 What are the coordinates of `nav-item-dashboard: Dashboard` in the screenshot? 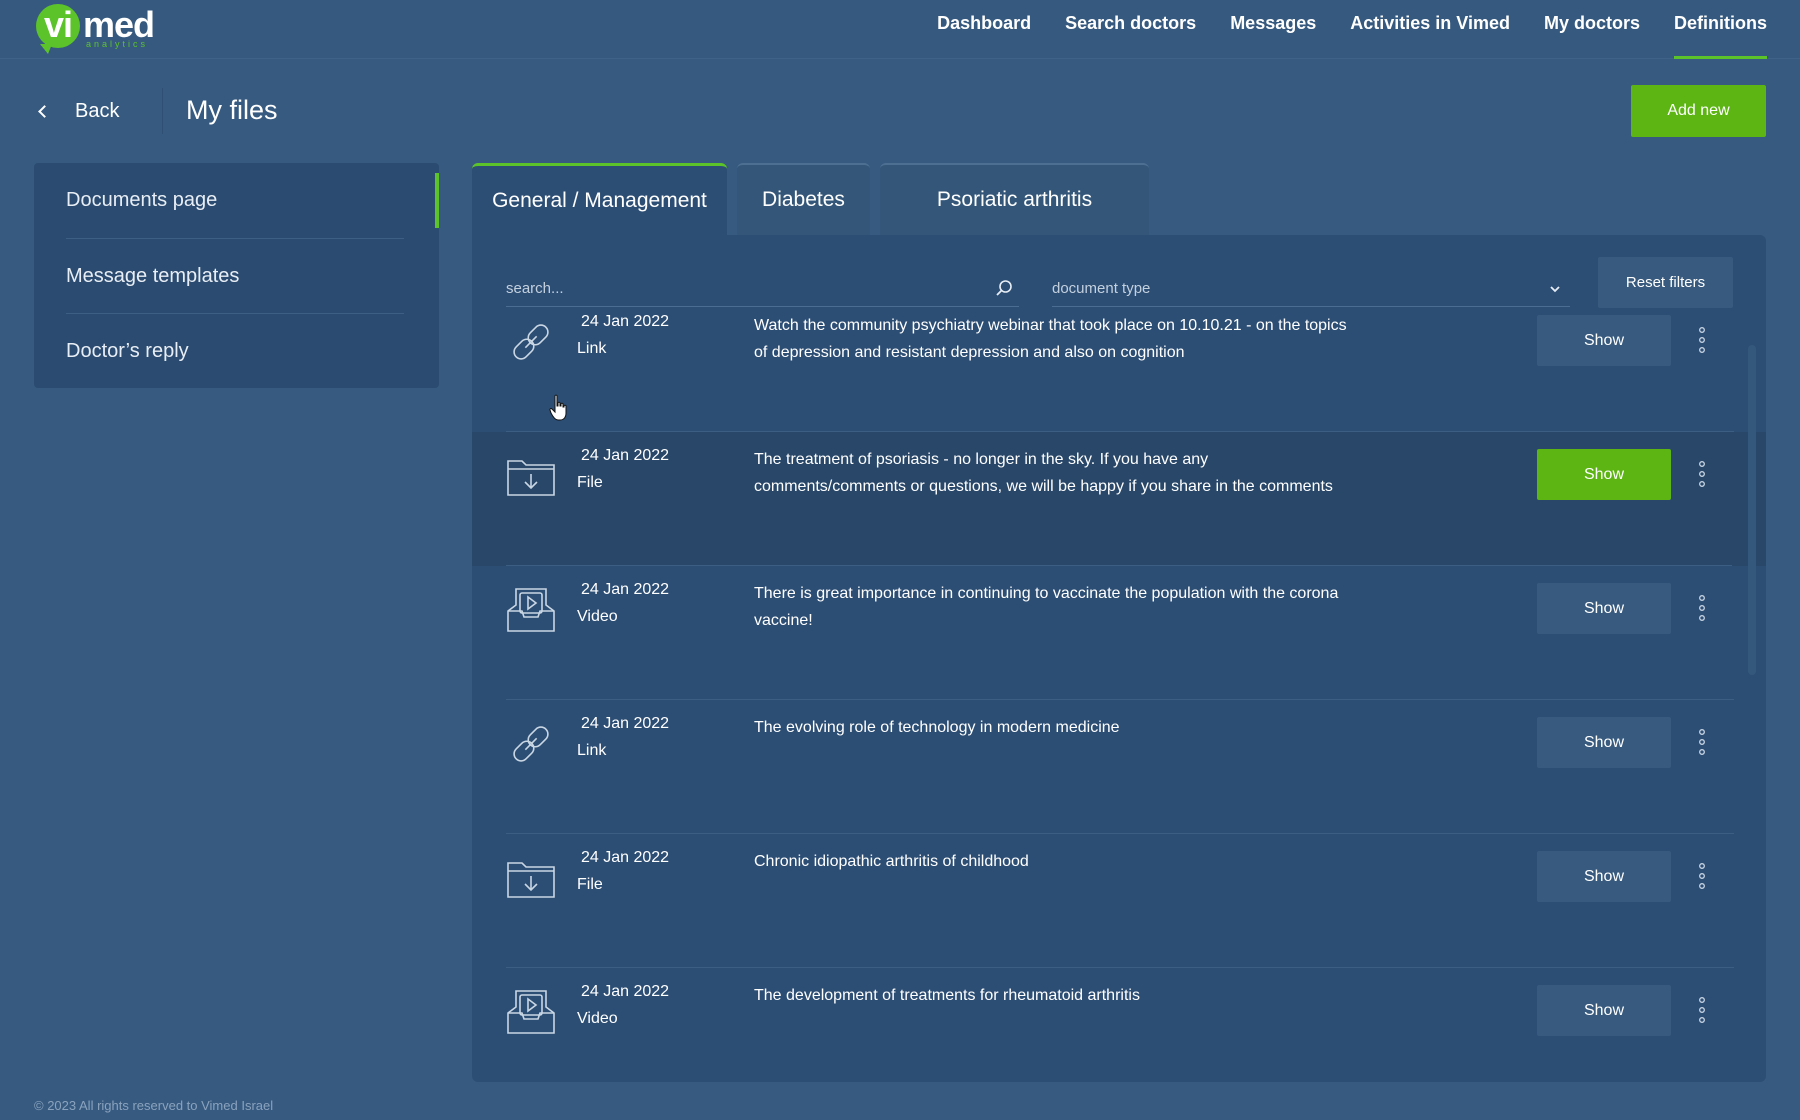 It's located at (984, 29).